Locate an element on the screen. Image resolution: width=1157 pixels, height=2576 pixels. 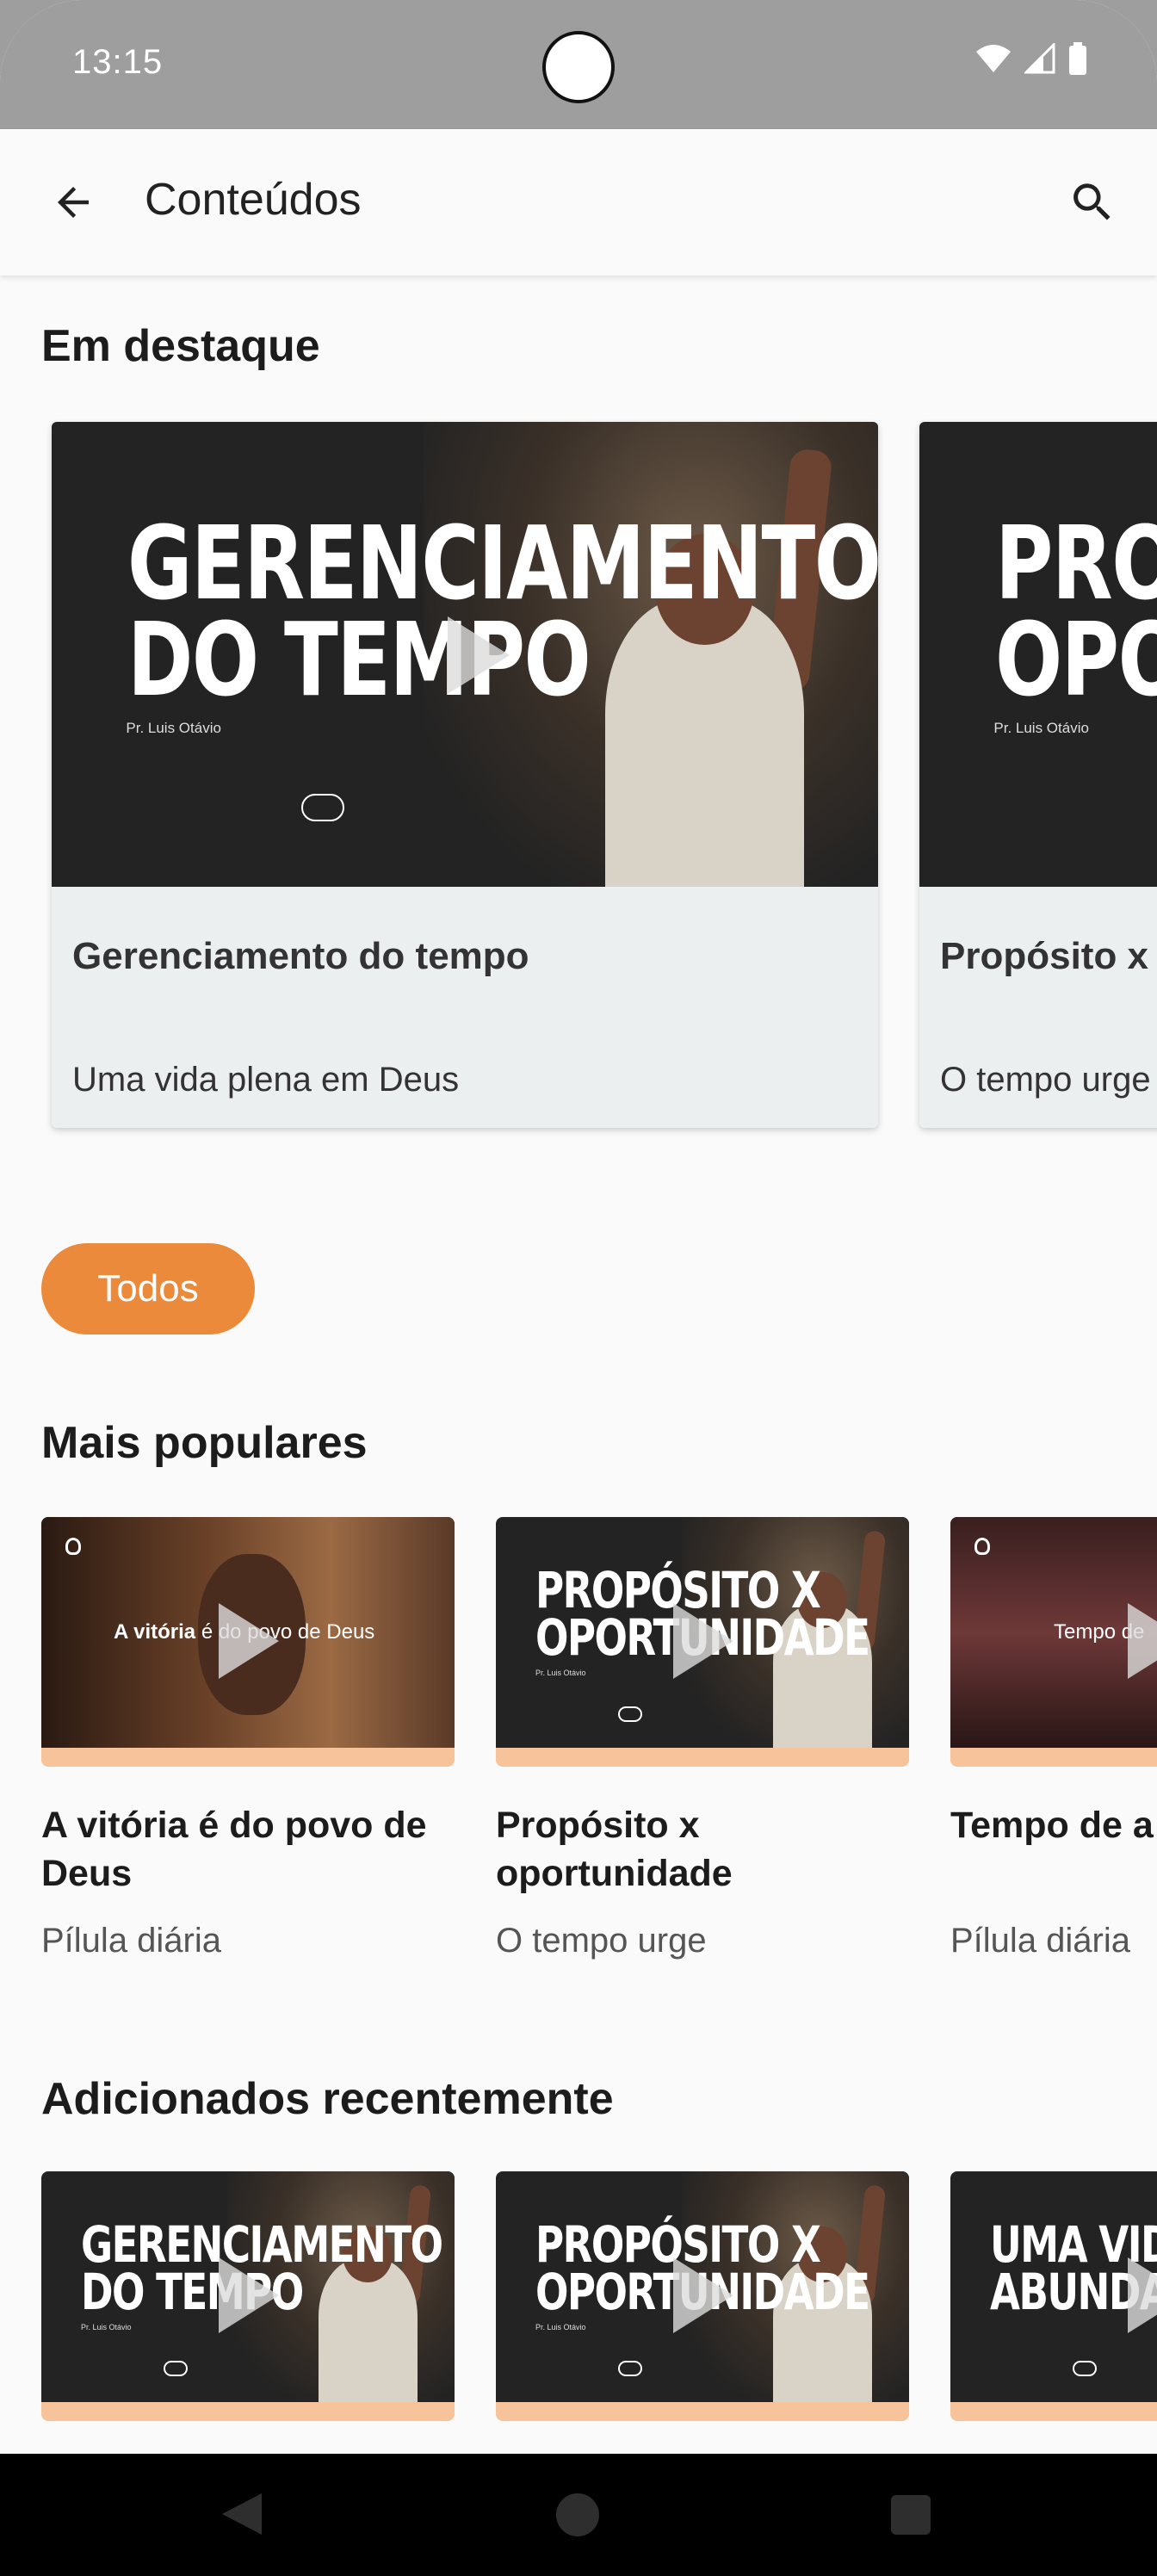
battery-icon is located at coordinates (1077, 59).